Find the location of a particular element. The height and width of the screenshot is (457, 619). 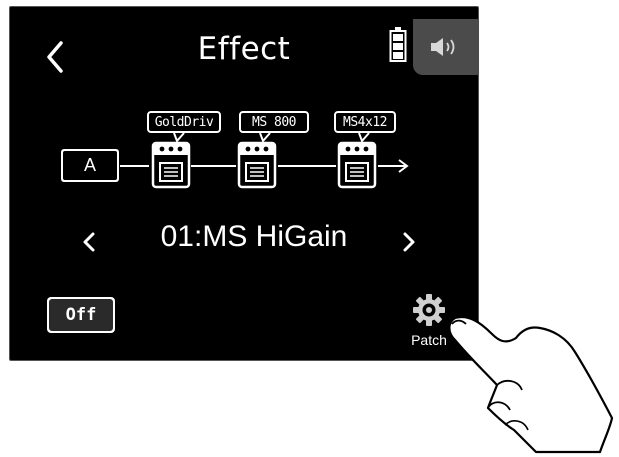

gear-icon is located at coordinates (429, 310).